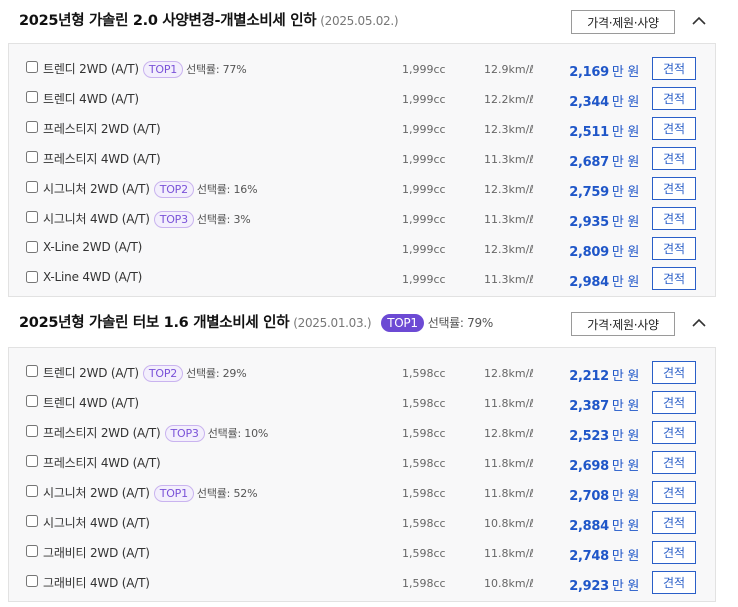 This screenshot has width=738, height=607. What do you see at coordinates (589, 496) in the screenshot?
I see `price-value: 2,708` at bounding box center [589, 496].